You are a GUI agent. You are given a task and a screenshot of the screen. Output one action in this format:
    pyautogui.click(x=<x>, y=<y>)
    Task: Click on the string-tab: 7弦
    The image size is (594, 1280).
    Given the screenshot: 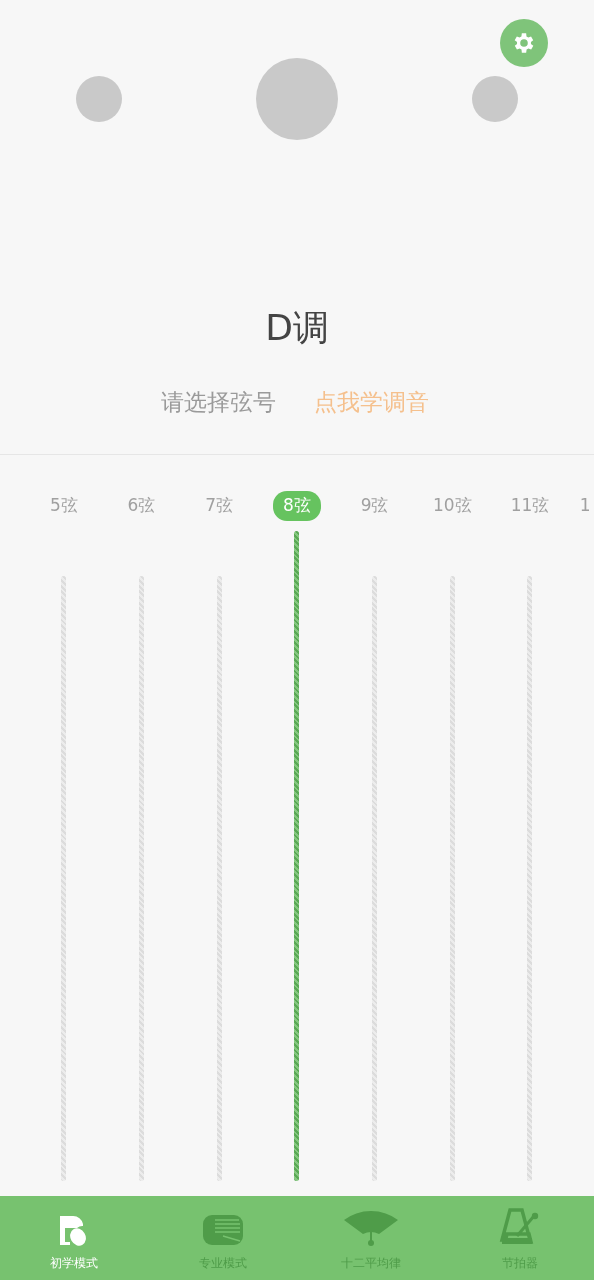 What is the action you would take?
    pyautogui.click(x=219, y=506)
    